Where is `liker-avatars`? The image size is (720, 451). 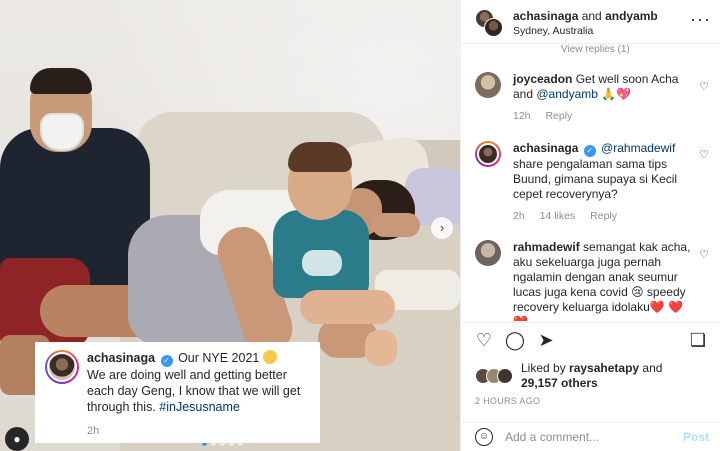 liker-avatars is located at coordinates (494, 376).